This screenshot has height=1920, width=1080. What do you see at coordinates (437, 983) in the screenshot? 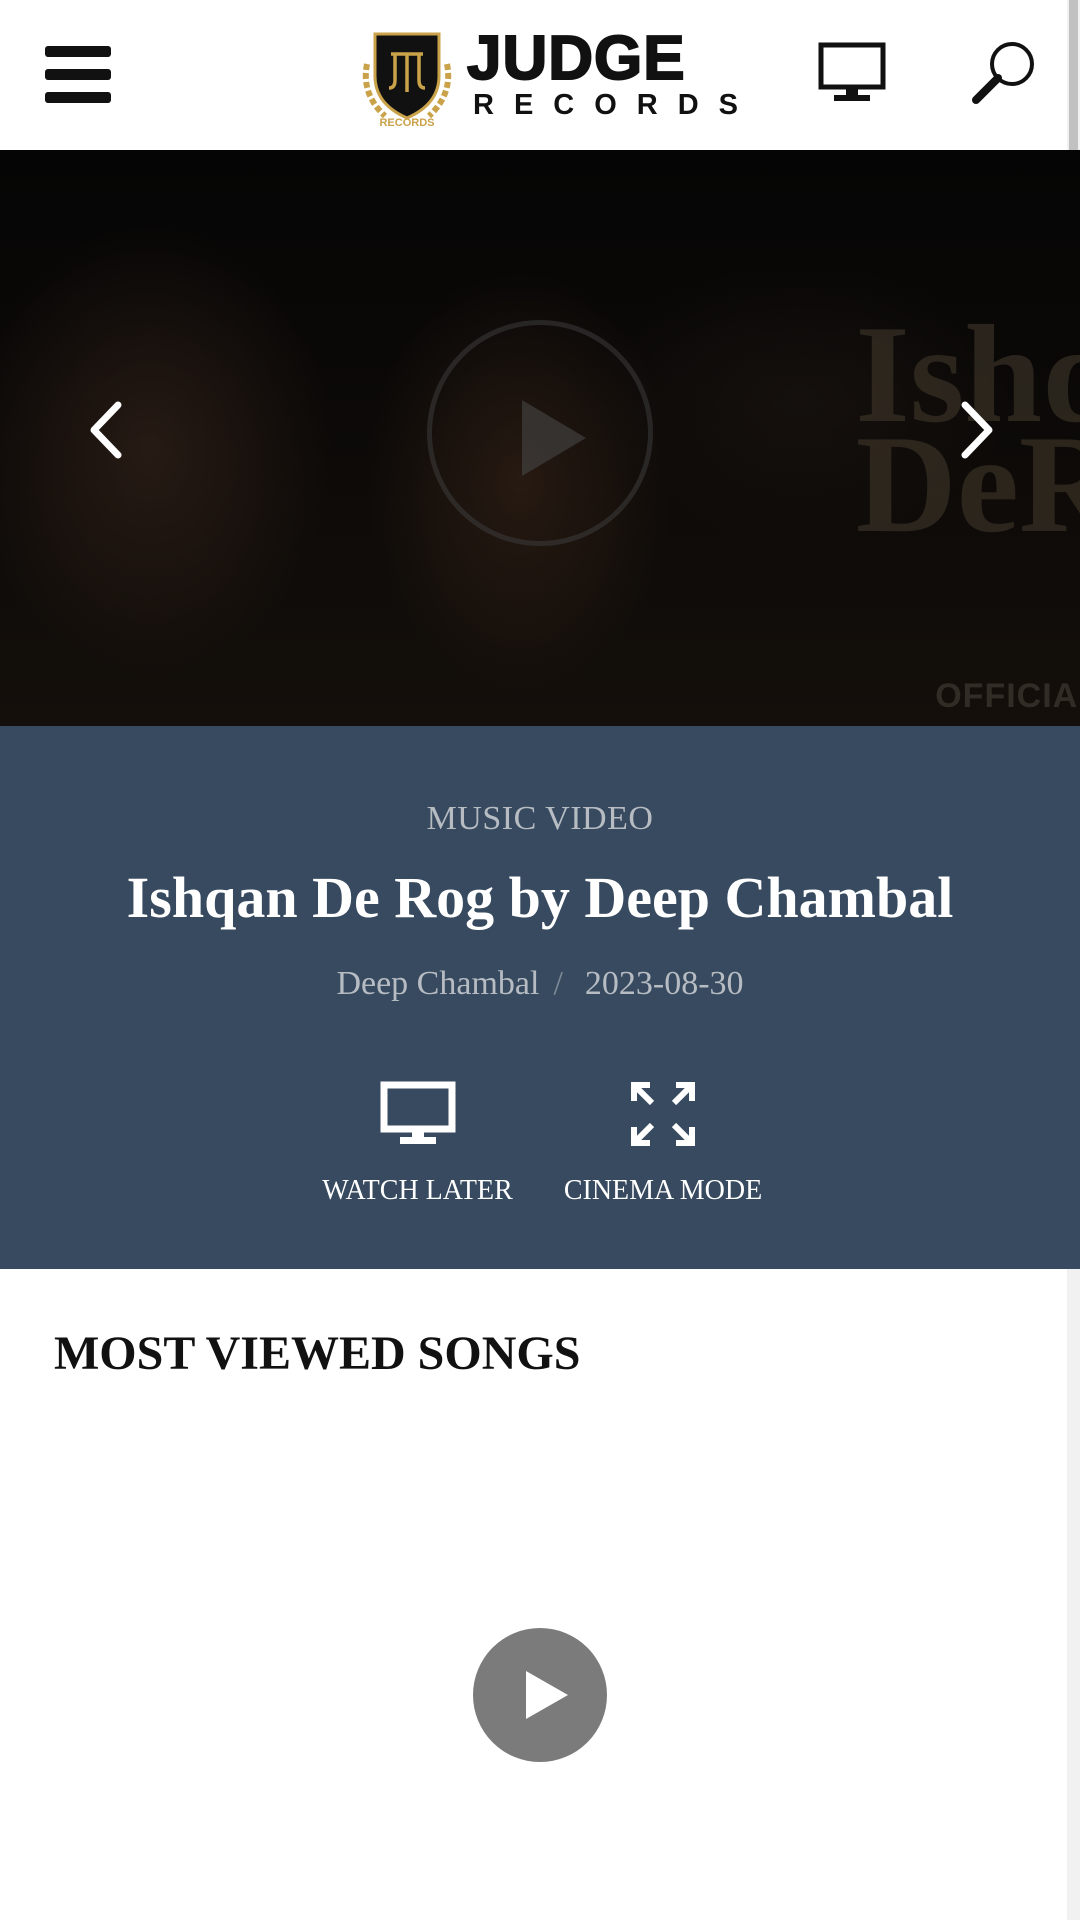
I see `artist-link: Deep Chambal` at bounding box center [437, 983].